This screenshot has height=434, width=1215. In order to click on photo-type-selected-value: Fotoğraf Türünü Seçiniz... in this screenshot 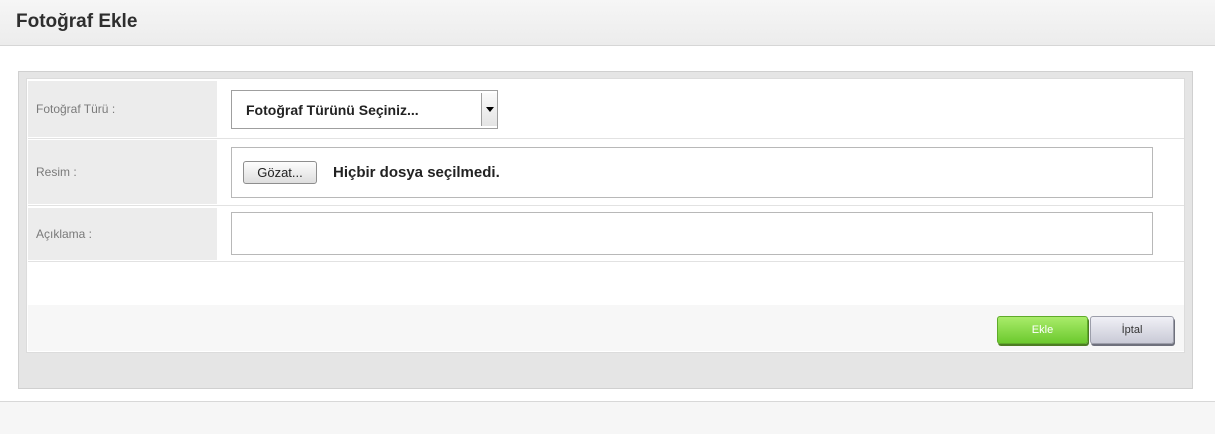, I will do `click(332, 110)`.